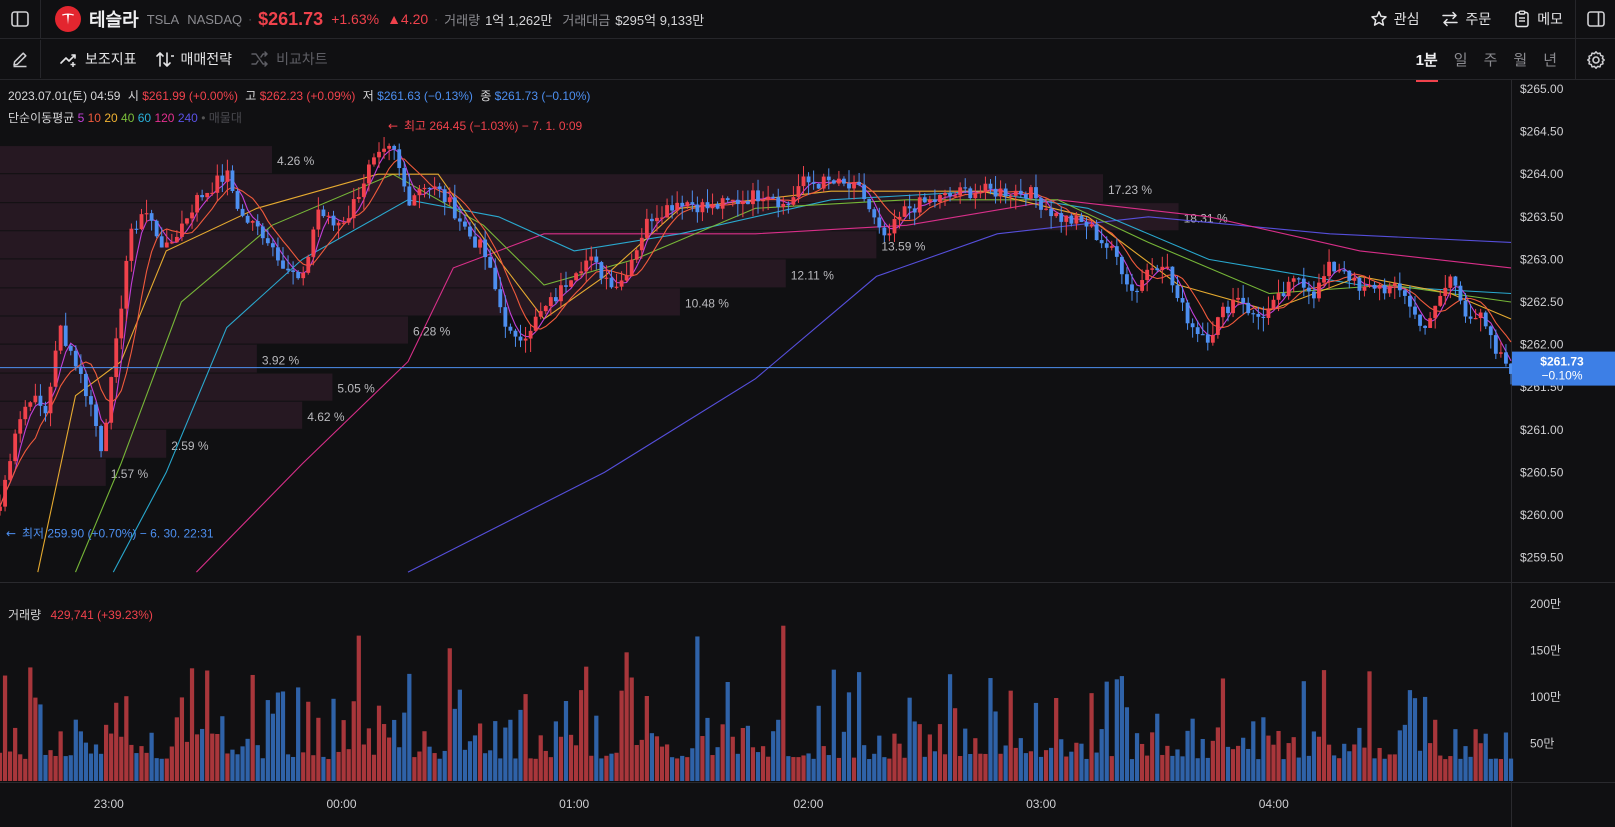 This screenshot has height=827, width=1615. I want to click on period-week: 주, so click(1491, 59).